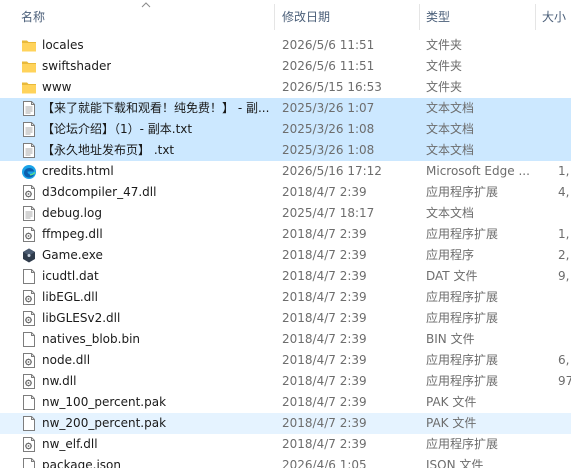 Image resolution: width=571 pixels, height=468 pixels. I want to click on game-exe-icon, so click(29, 255).